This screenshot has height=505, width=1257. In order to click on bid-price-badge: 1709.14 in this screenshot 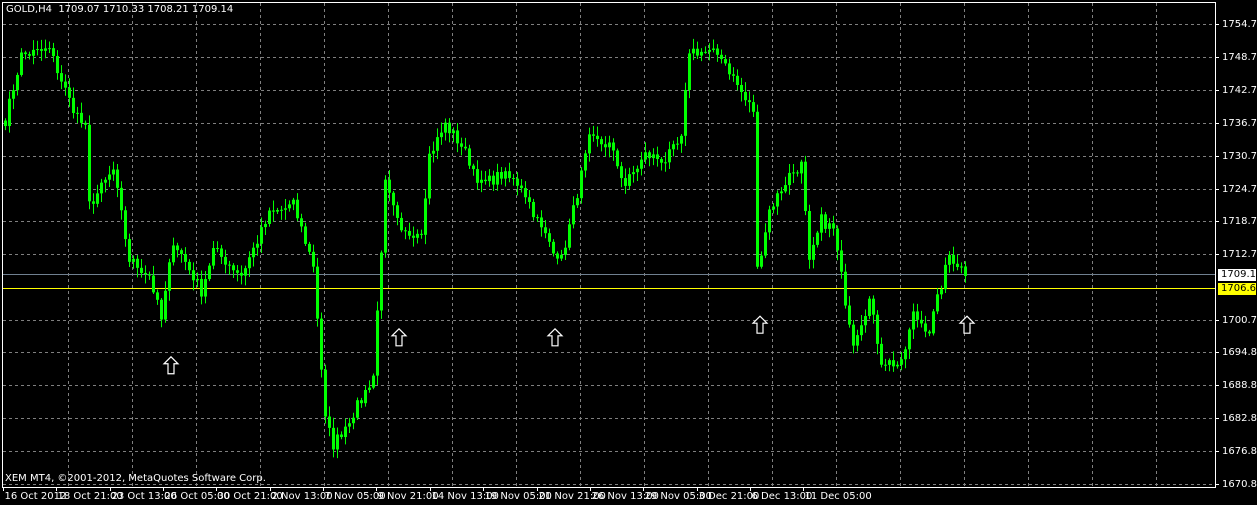, I will do `click(1237, 274)`.